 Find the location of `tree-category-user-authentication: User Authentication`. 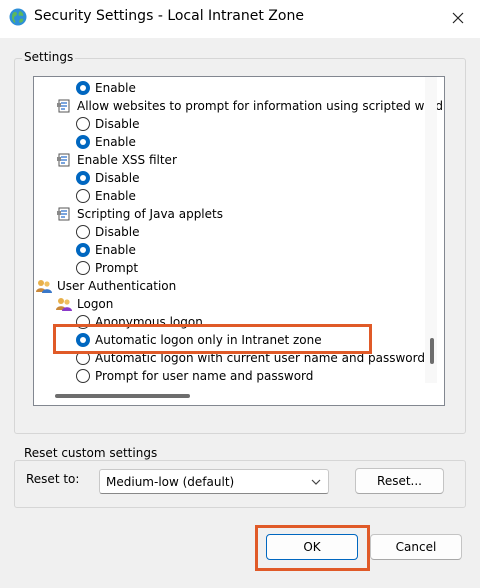

tree-category-user-authentication: User Authentication is located at coordinates (106, 286).